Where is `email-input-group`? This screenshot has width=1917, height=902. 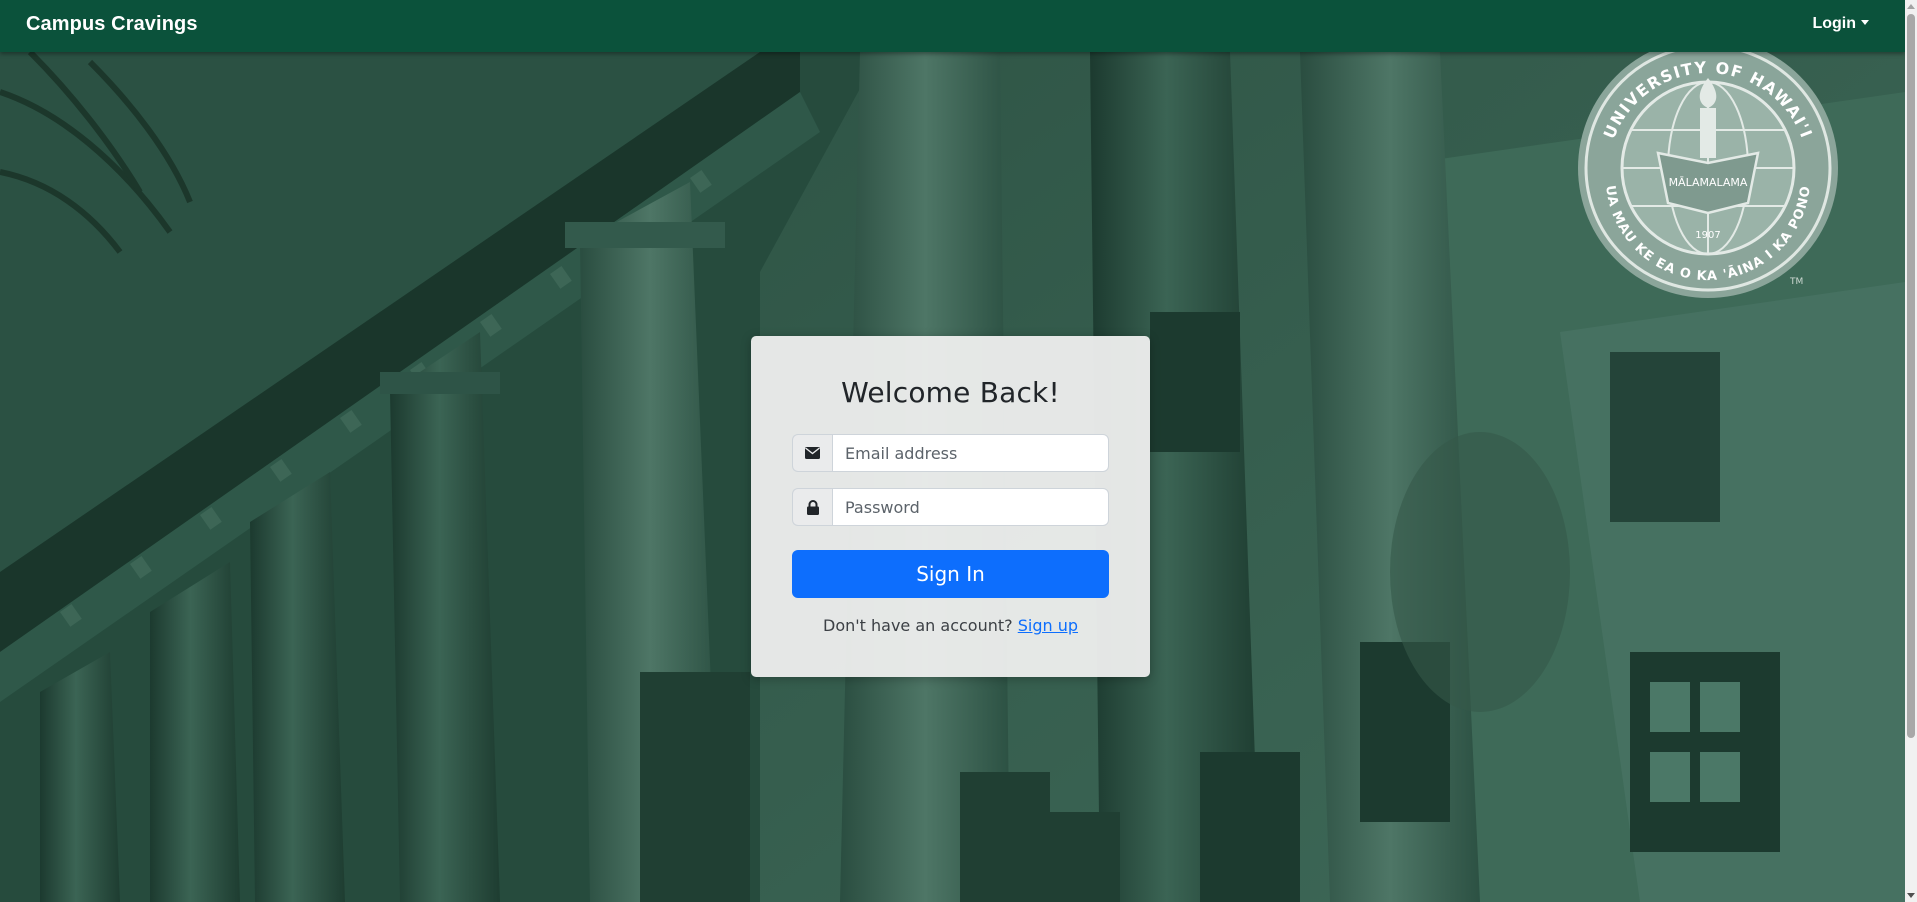 email-input-group is located at coordinates (950, 453).